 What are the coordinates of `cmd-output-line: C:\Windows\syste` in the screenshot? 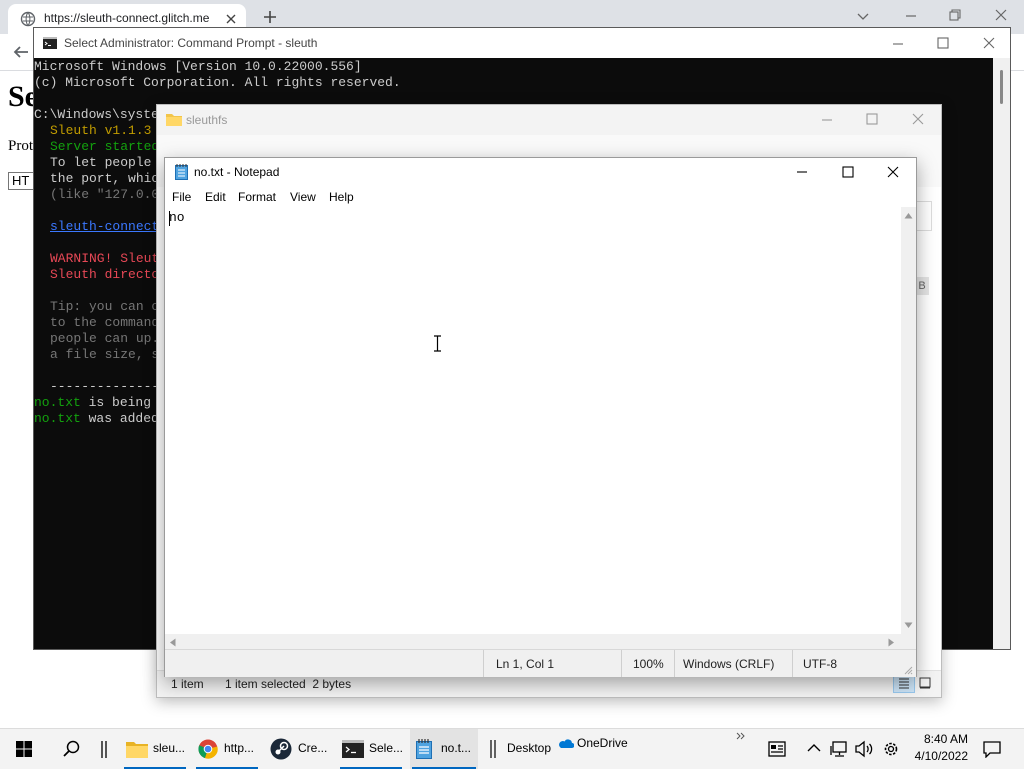 It's located at (96, 115).